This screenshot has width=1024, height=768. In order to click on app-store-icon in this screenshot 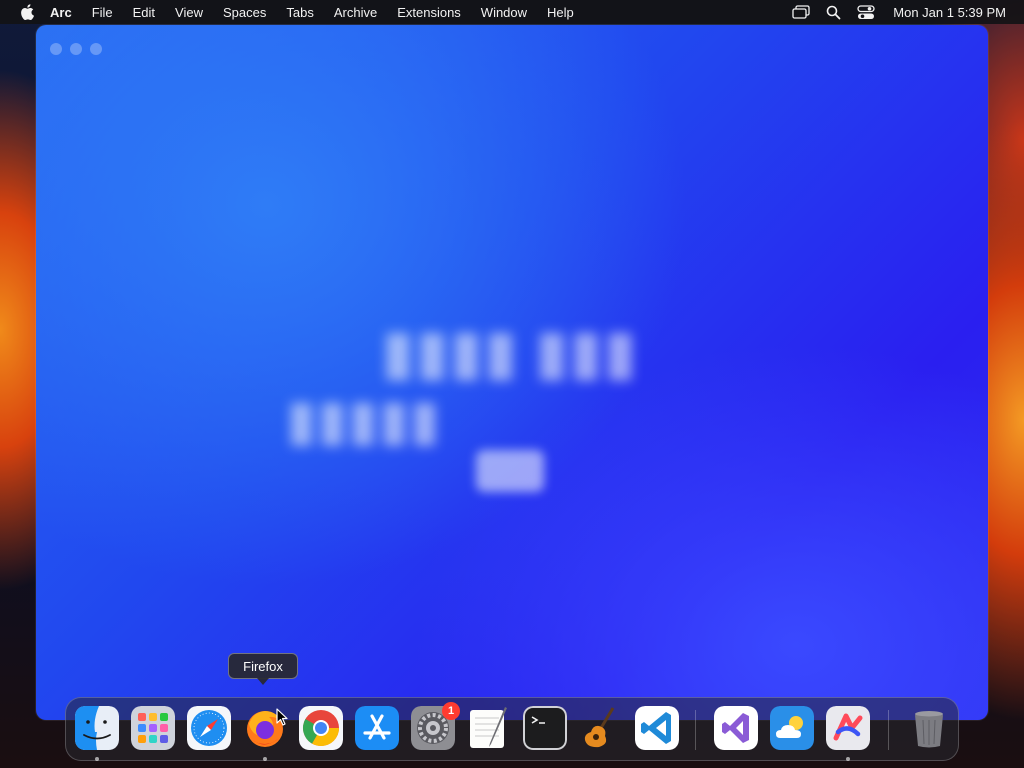, I will do `click(377, 728)`.